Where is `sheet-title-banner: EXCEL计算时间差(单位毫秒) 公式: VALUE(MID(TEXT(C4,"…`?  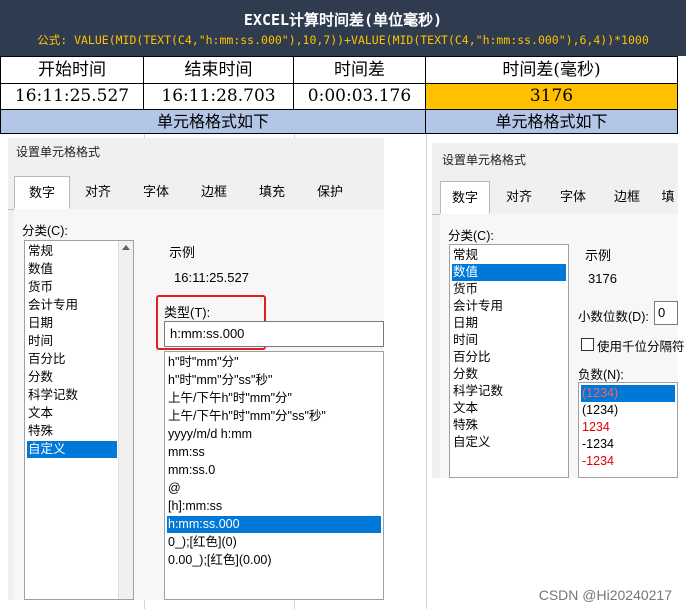
sheet-title-banner: EXCEL计算时间差(单位毫秒) 公式: VALUE(MID(TEXT(C4,"… is located at coordinates (343, 28).